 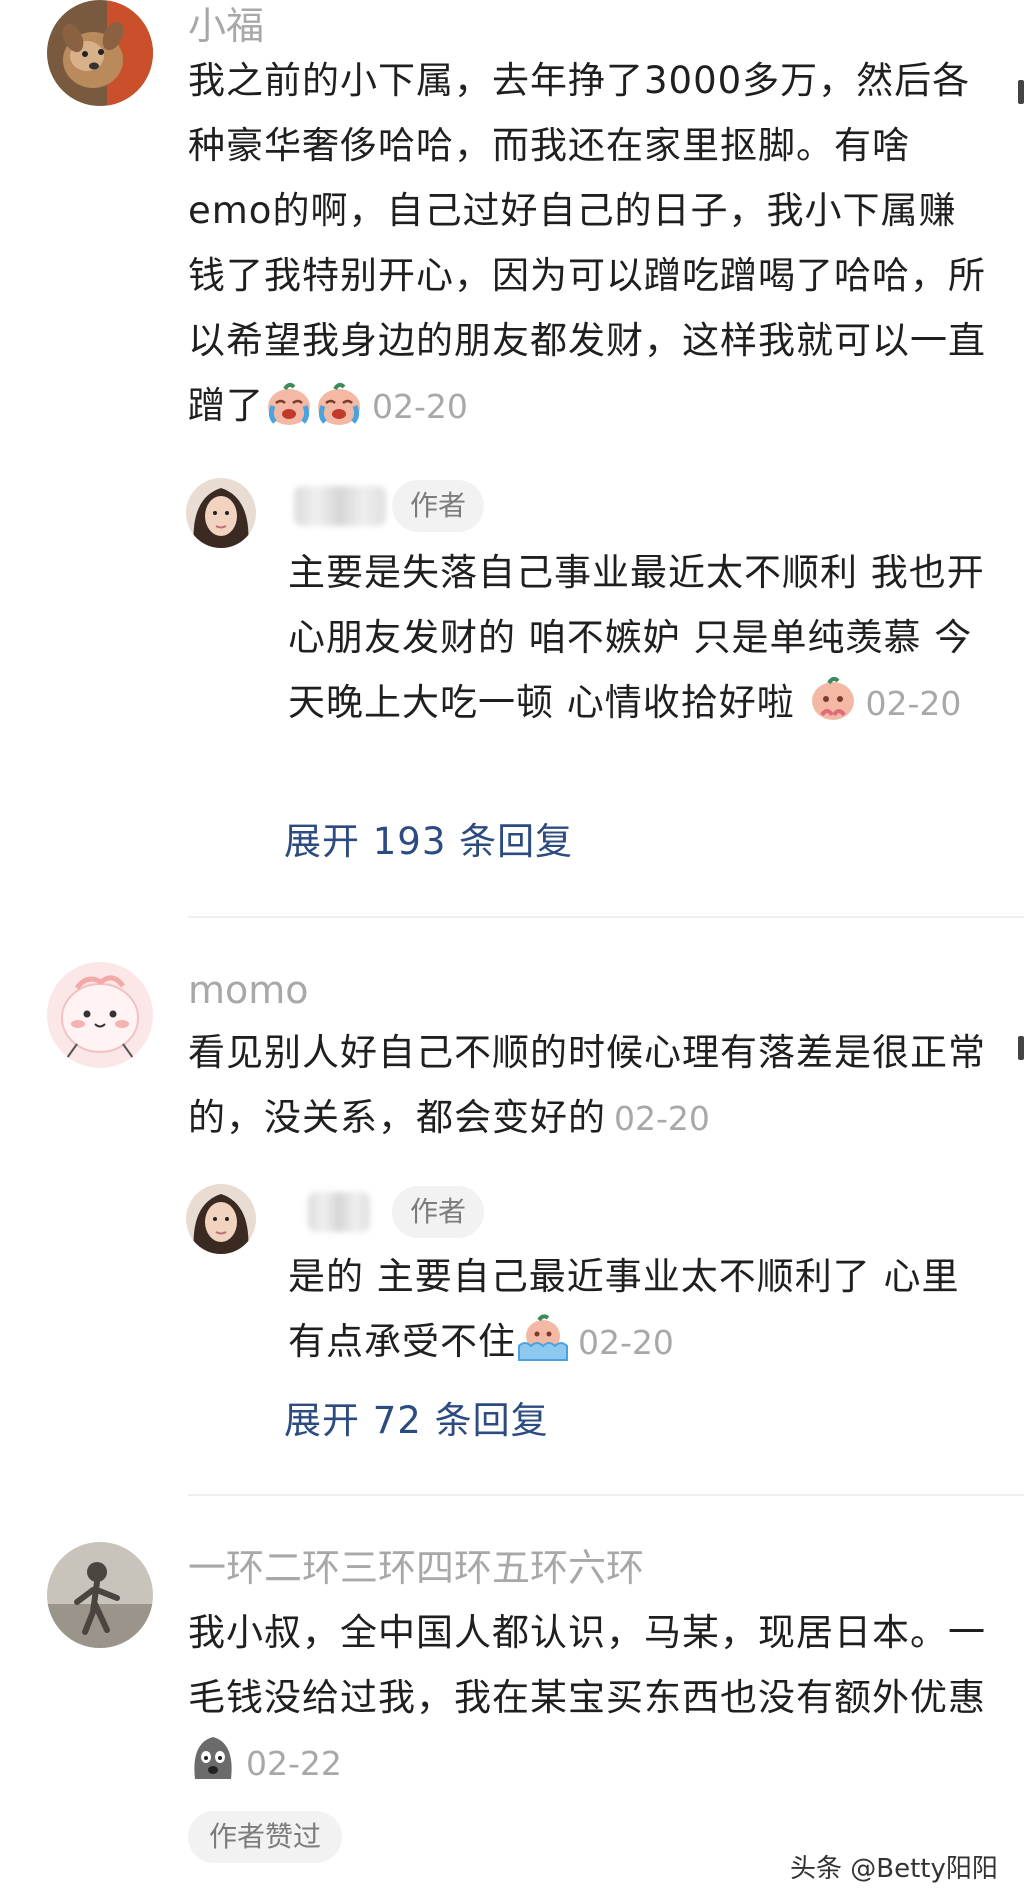 I want to click on comment-text-block: 看见别人好自己不顺的时候心理有落差是很正常的，没关系，都会变好的 02-20, so click(x=588, y=1085).